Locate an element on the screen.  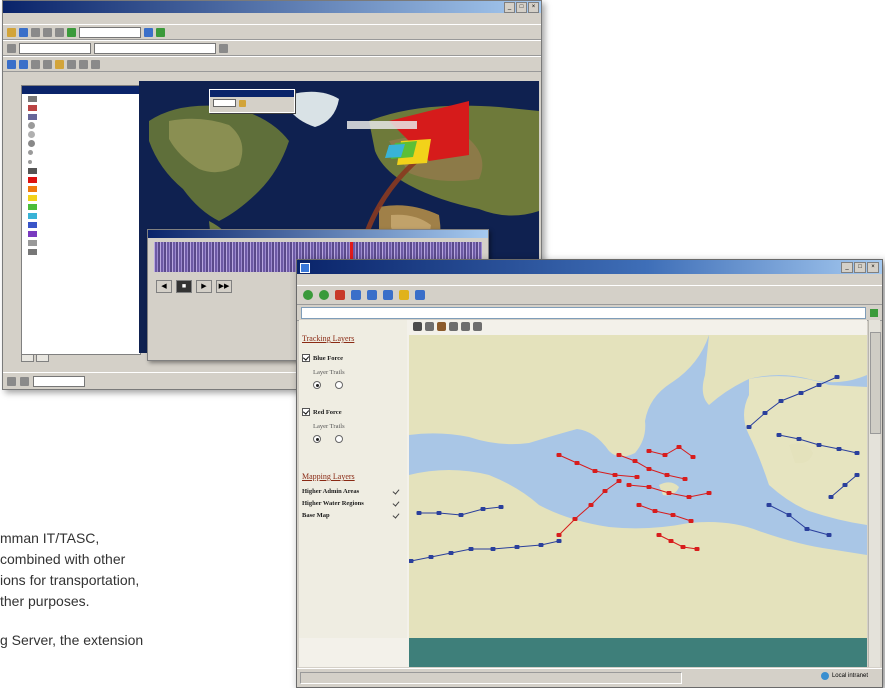
zoom-in-icon is located at coordinates (417, 326).